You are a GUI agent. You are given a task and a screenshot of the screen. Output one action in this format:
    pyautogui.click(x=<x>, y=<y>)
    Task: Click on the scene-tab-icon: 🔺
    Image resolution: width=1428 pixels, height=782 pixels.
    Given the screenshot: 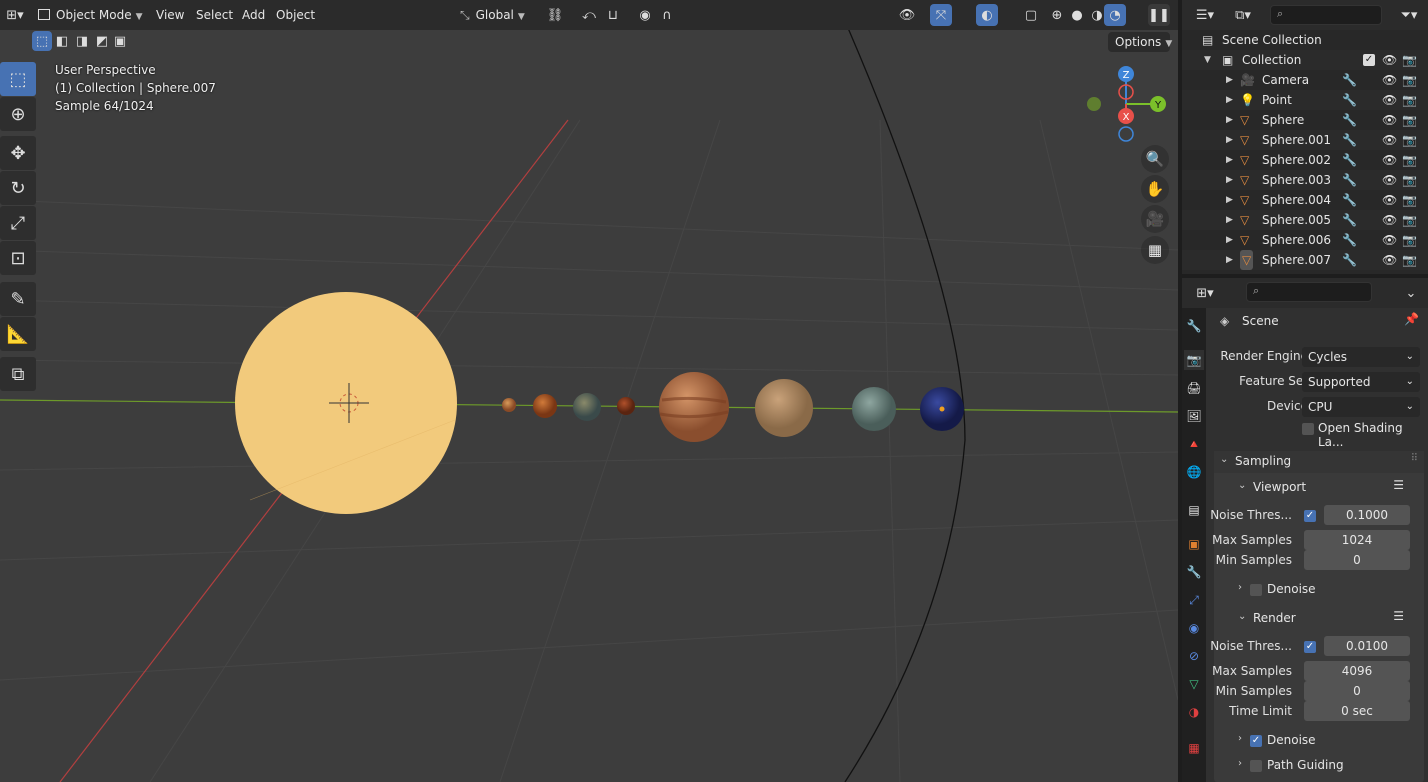 What is the action you would take?
    pyautogui.click(x=1194, y=444)
    